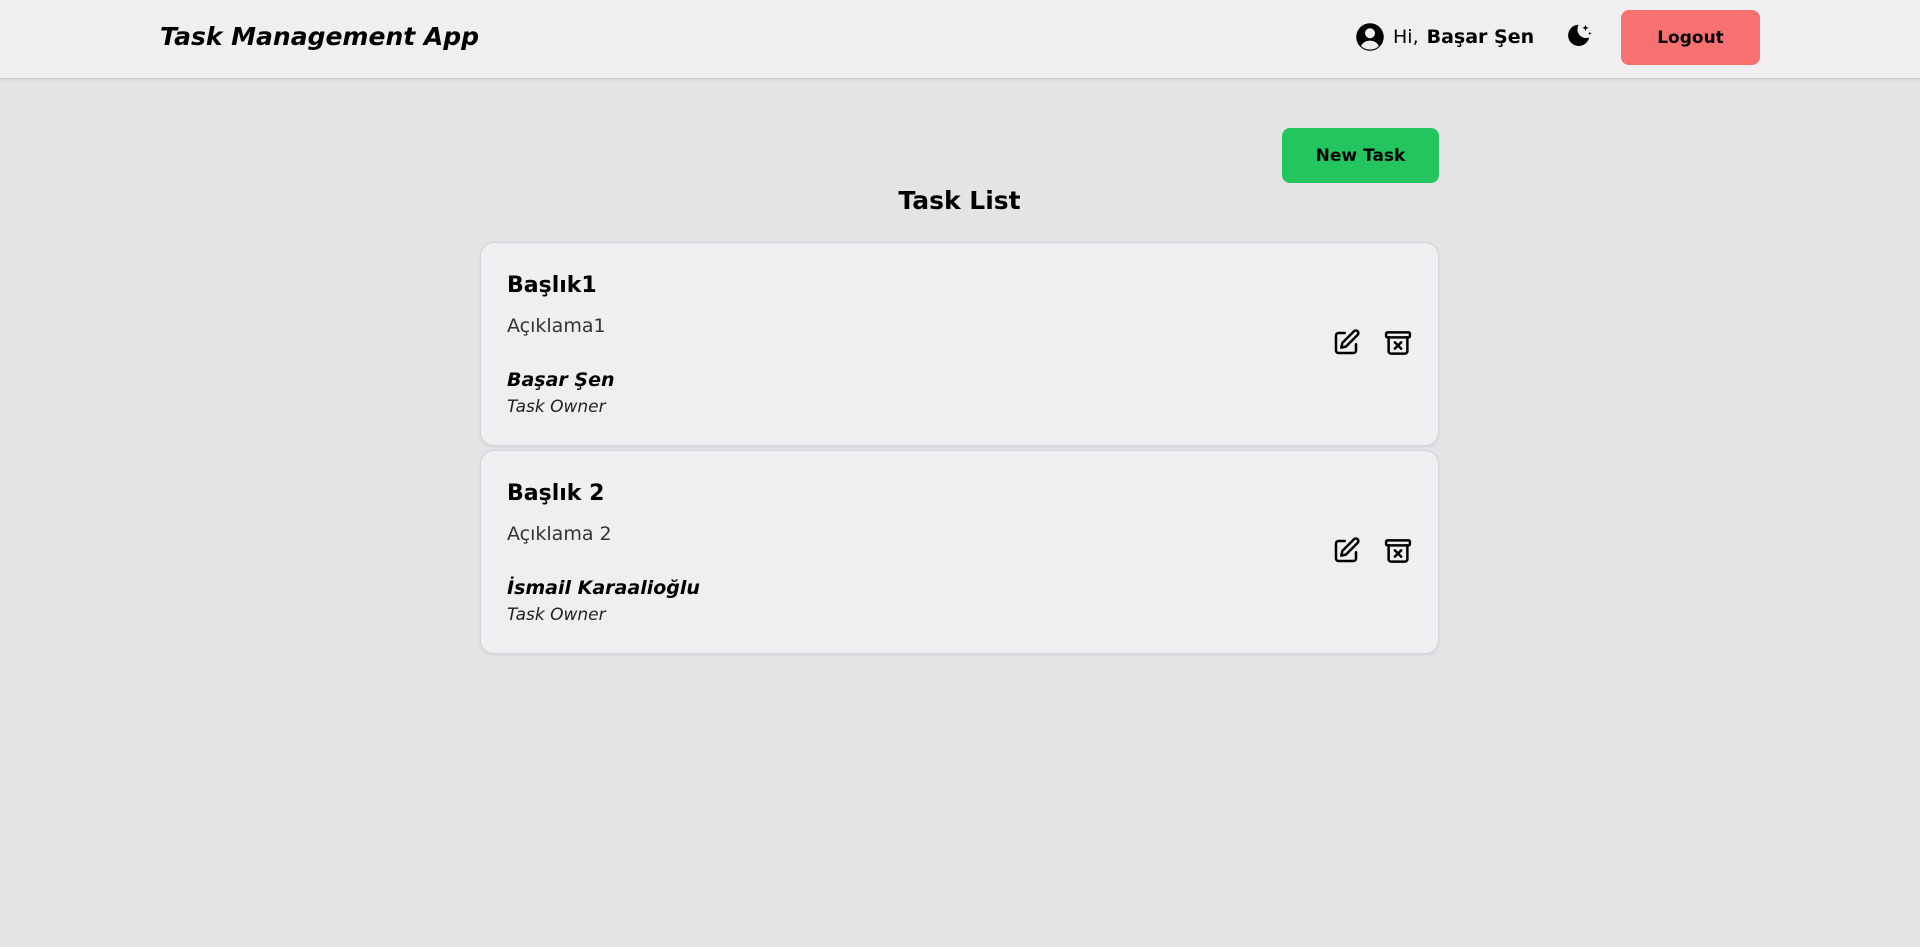 The width and height of the screenshot is (1920, 947). What do you see at coordinates (960, 39) in the screenshot?
I see `top-navbar: Task Management App Hi, Başar Şen Logout` at bounding box center [960, 39].